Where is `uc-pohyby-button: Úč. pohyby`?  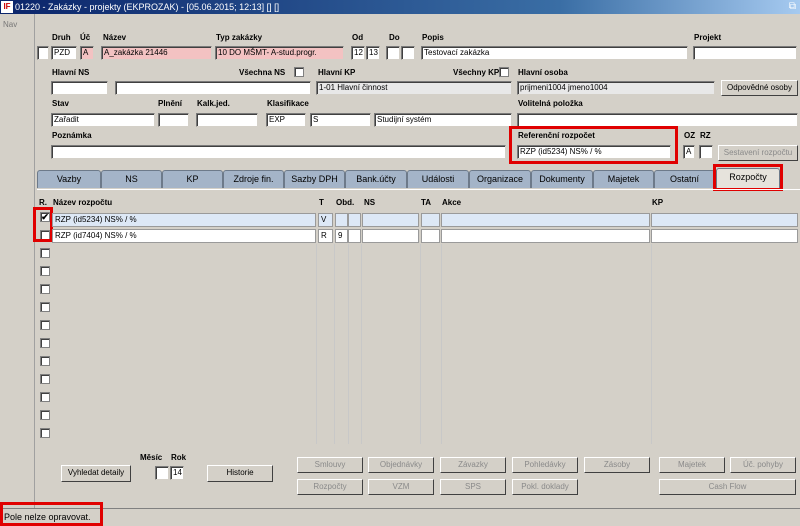 uc-pohyby-button: Úč. pohyby is located at coordinates (763, 465).